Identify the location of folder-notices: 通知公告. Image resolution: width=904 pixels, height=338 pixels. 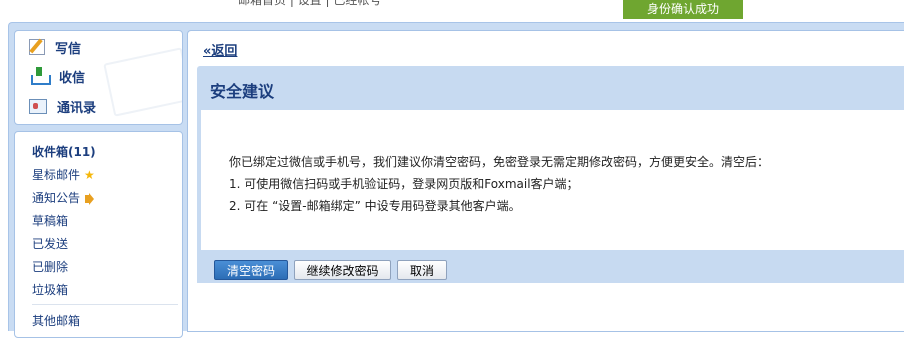
(63, 197).